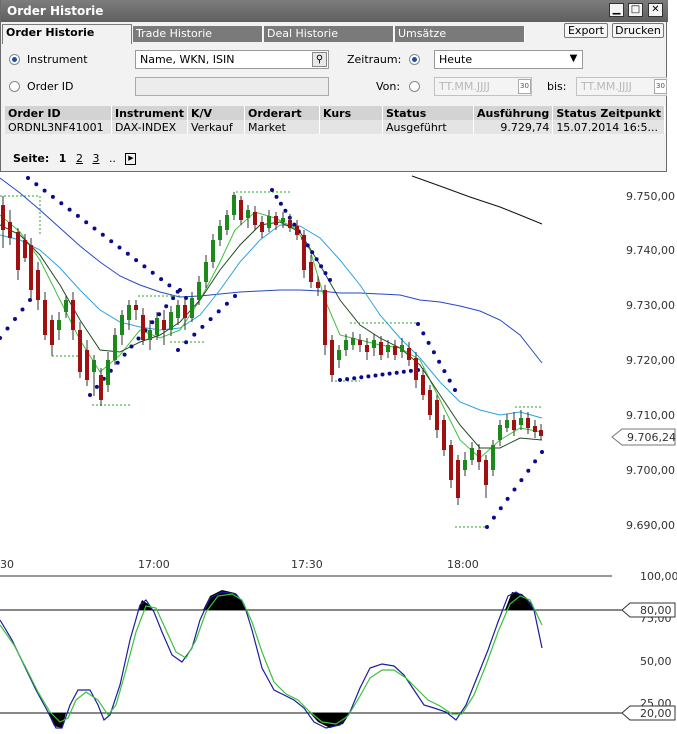 This screenshot has height=734, width=677. Describe the element at coordinates (513, 113) in the screenshot. I see `column-header: Ausführung` at that location.